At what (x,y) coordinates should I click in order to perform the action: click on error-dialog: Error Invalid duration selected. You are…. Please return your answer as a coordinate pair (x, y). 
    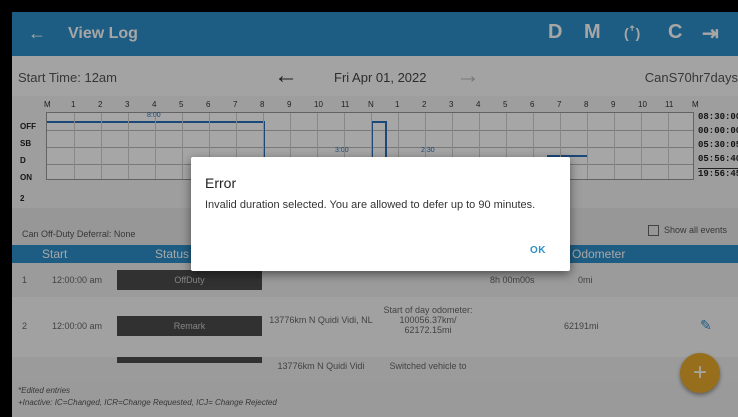
    Looking at the image, I should click on (380, 214).